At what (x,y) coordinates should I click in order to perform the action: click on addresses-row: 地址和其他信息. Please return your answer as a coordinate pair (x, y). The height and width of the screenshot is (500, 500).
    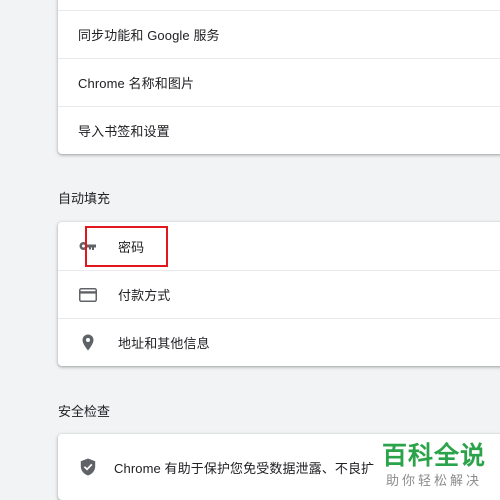
    Looking at the image, I should click on (279, 342).